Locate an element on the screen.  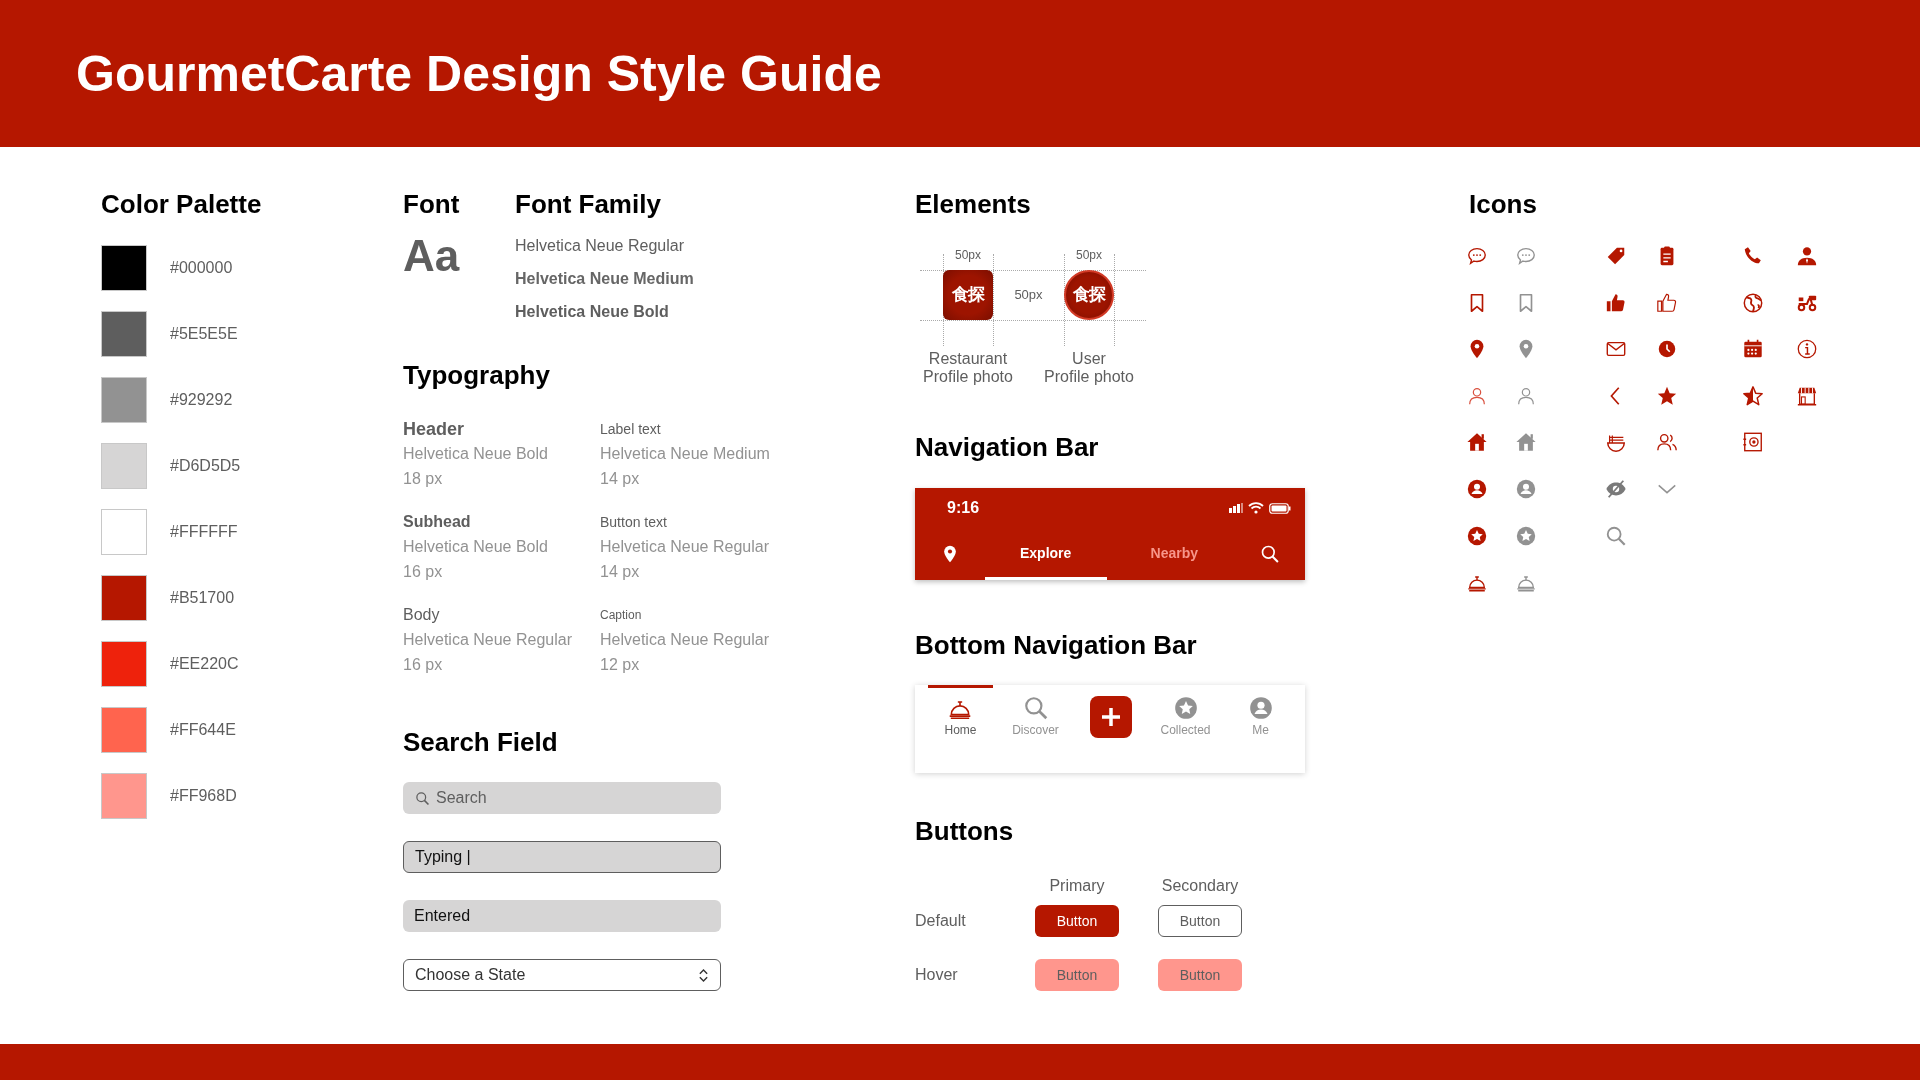
nav-tab: Explore is located at coordinates (1045, 554).